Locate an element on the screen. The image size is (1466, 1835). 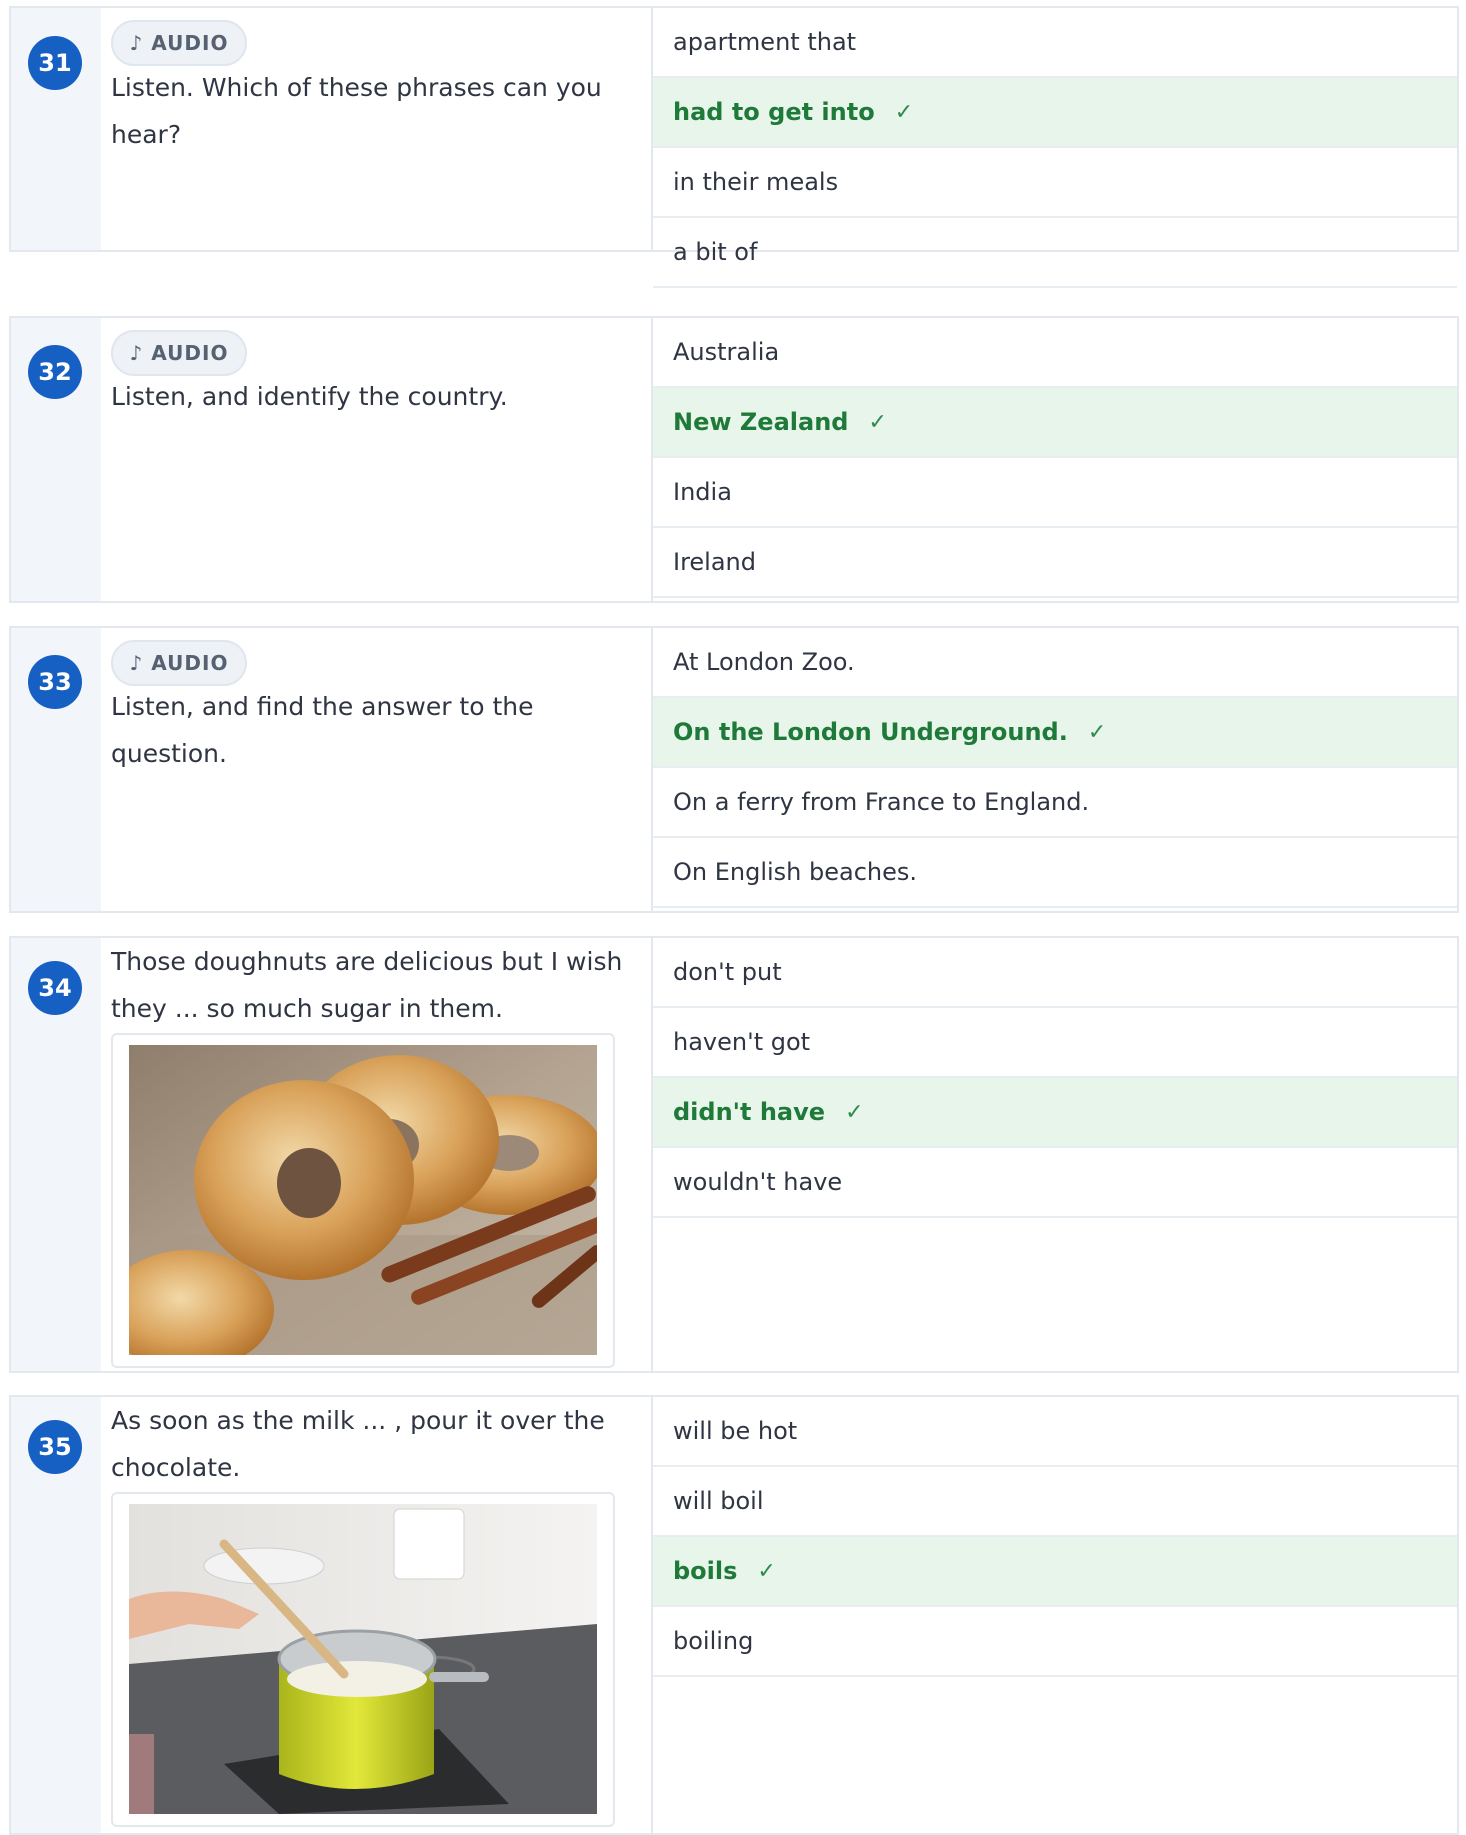
answer-option: On a ferry from France to England. is located at coordinates (1055, 803).